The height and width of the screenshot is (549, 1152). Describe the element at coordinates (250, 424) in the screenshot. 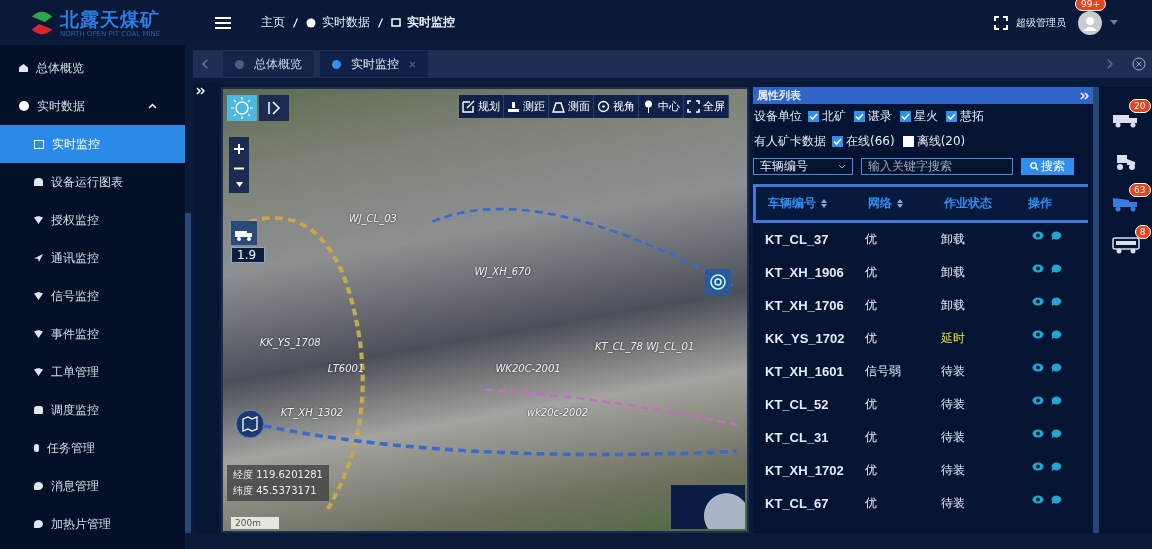

I see `map-icon` at that location.